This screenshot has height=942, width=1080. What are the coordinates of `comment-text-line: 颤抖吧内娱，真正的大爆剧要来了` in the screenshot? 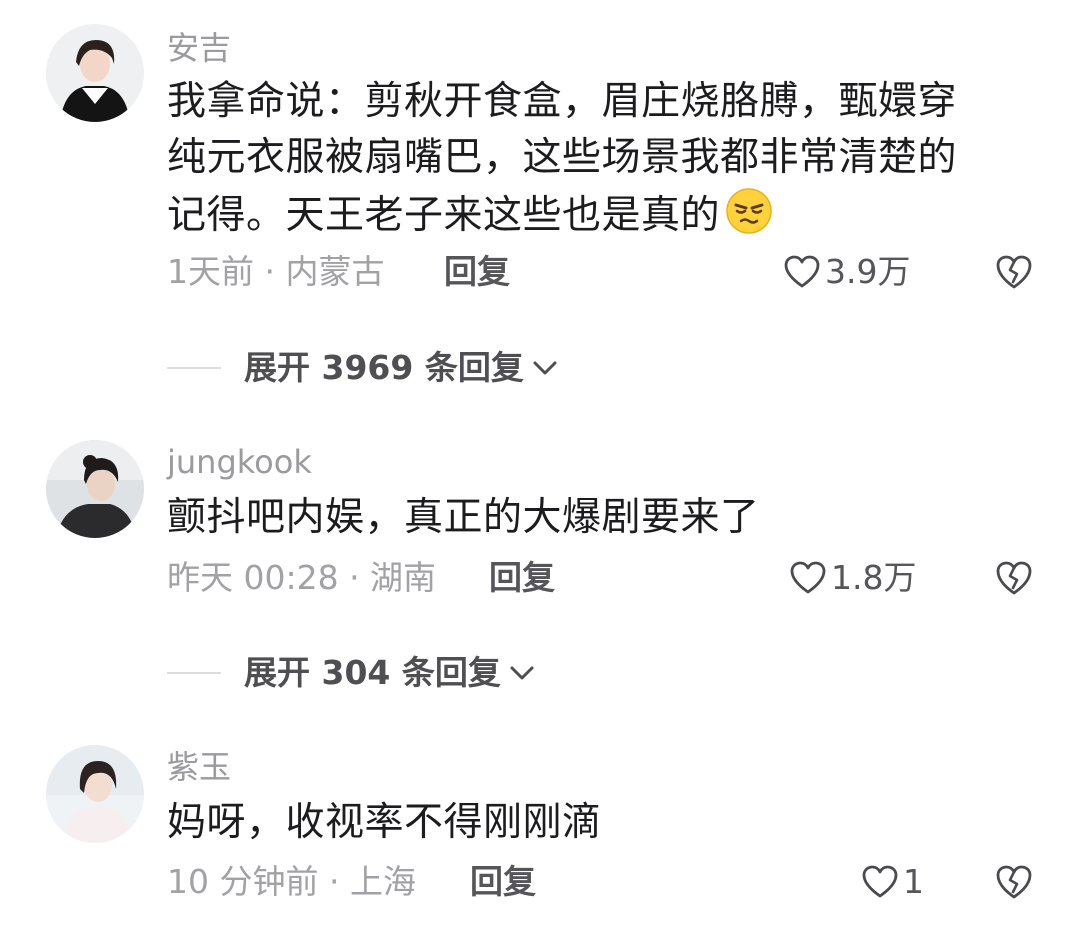 It's located at (463, 517).